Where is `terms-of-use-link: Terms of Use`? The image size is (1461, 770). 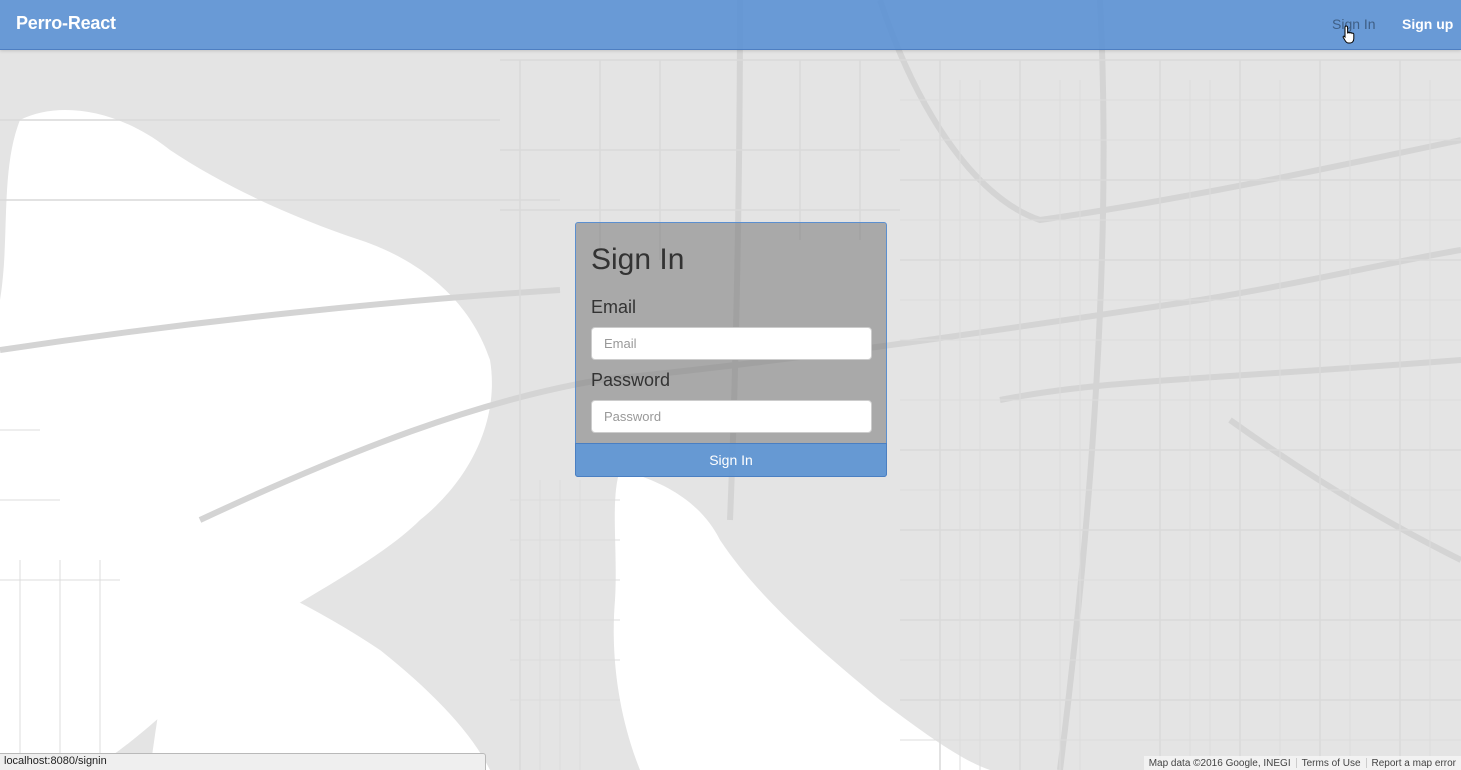
terms-of-use-link: Terms of Use is located at coordinates (1331, 763).